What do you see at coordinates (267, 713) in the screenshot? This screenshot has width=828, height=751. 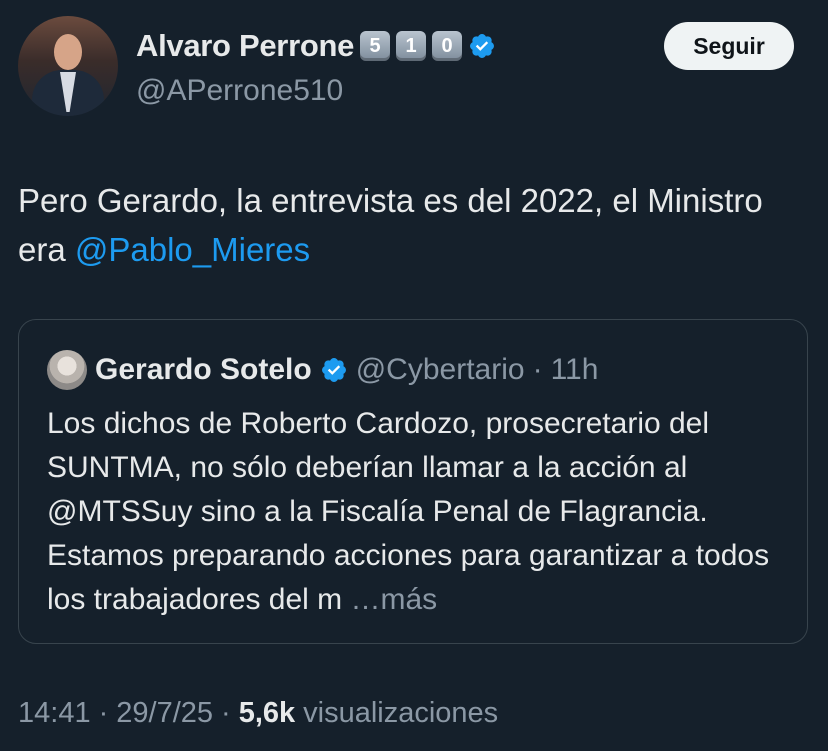 I see `views-count: 5,6k` at bounding box center [267, 713].